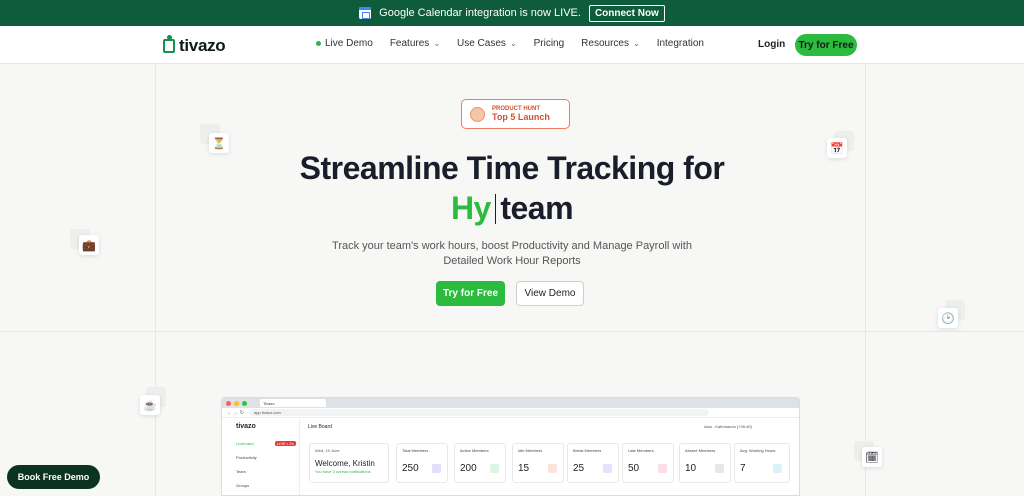 This screenshot has height=496, width=1024. What do you see at coordinates (648, 463) in the screenshot?
I see `stat-card: Late Members 50` at bounding box center [648, 463].